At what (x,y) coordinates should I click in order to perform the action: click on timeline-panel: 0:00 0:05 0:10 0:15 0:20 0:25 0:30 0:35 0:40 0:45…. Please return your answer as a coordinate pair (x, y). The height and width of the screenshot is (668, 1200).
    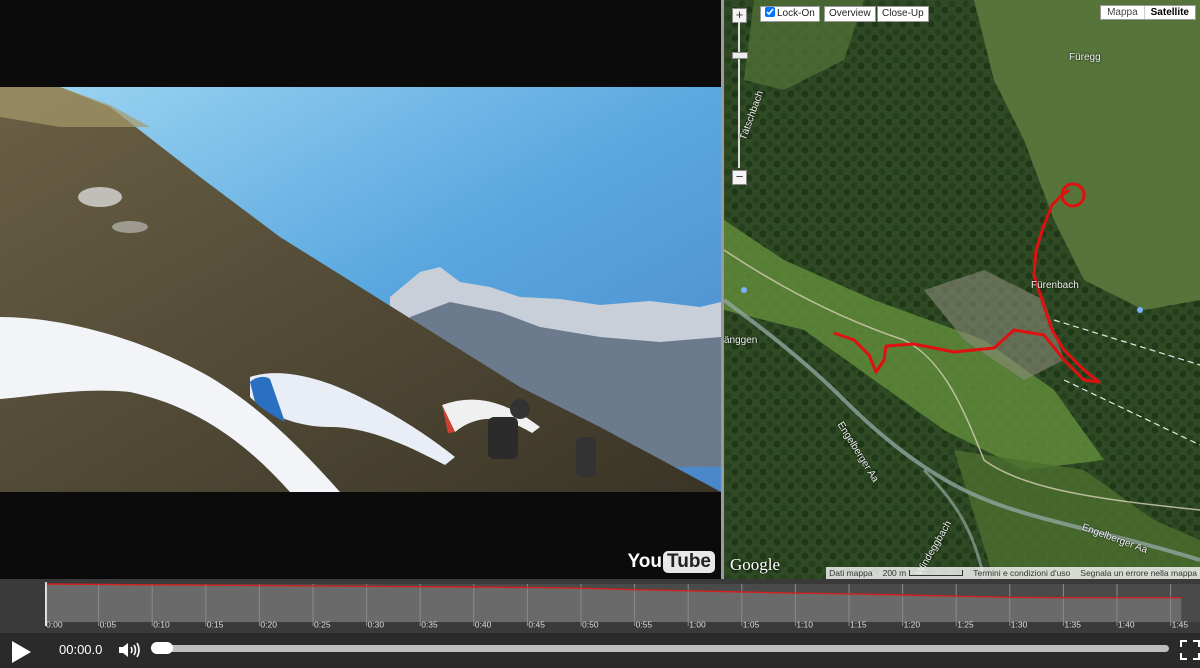
    Looking at the image, I should click on (600, 606).